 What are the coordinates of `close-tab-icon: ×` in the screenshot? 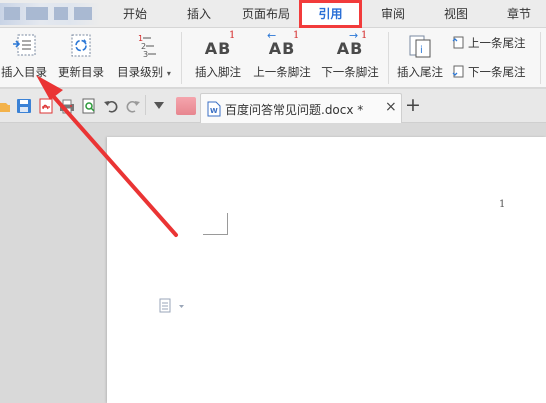 It's located at (391, 107).